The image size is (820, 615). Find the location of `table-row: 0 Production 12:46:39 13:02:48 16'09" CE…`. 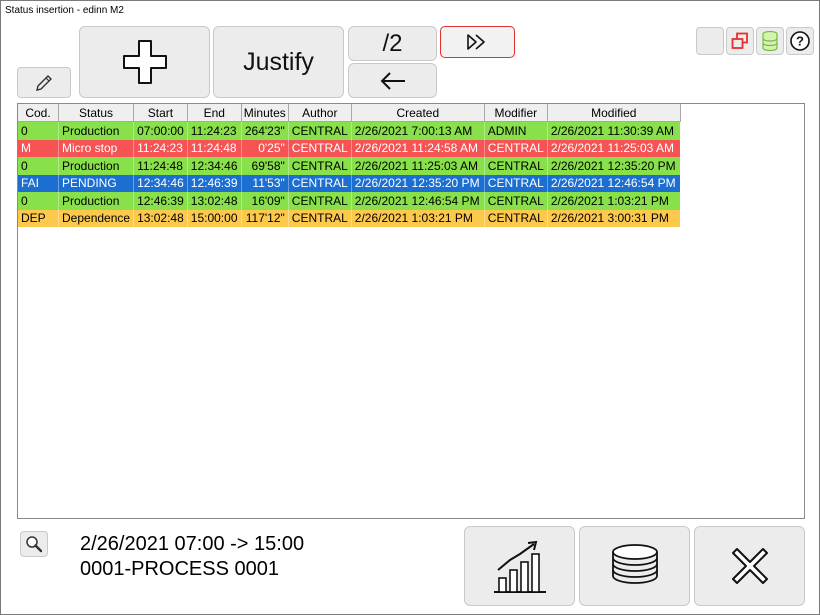

table-row: 0 Production 12:46:39 13:02:48 16'09" CE… is located at coordinates (349, 201).